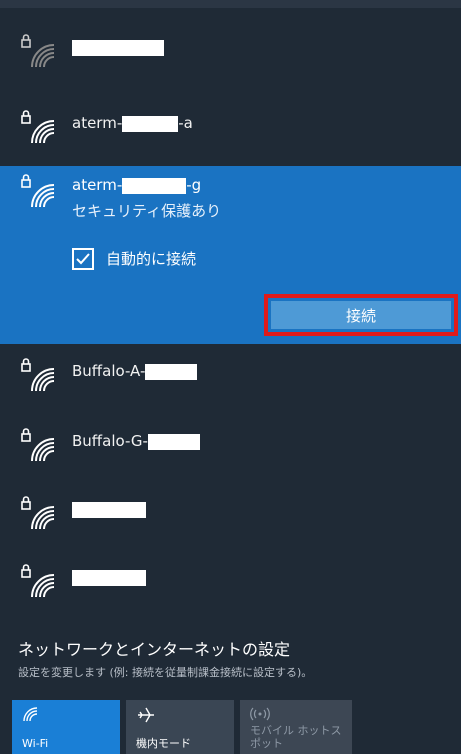 Image resolution: width=461 pixels, height=754 pixels. Describe the element at coordinates (260, 714) in the screenshot. I see `hotspot-icon` at that location.